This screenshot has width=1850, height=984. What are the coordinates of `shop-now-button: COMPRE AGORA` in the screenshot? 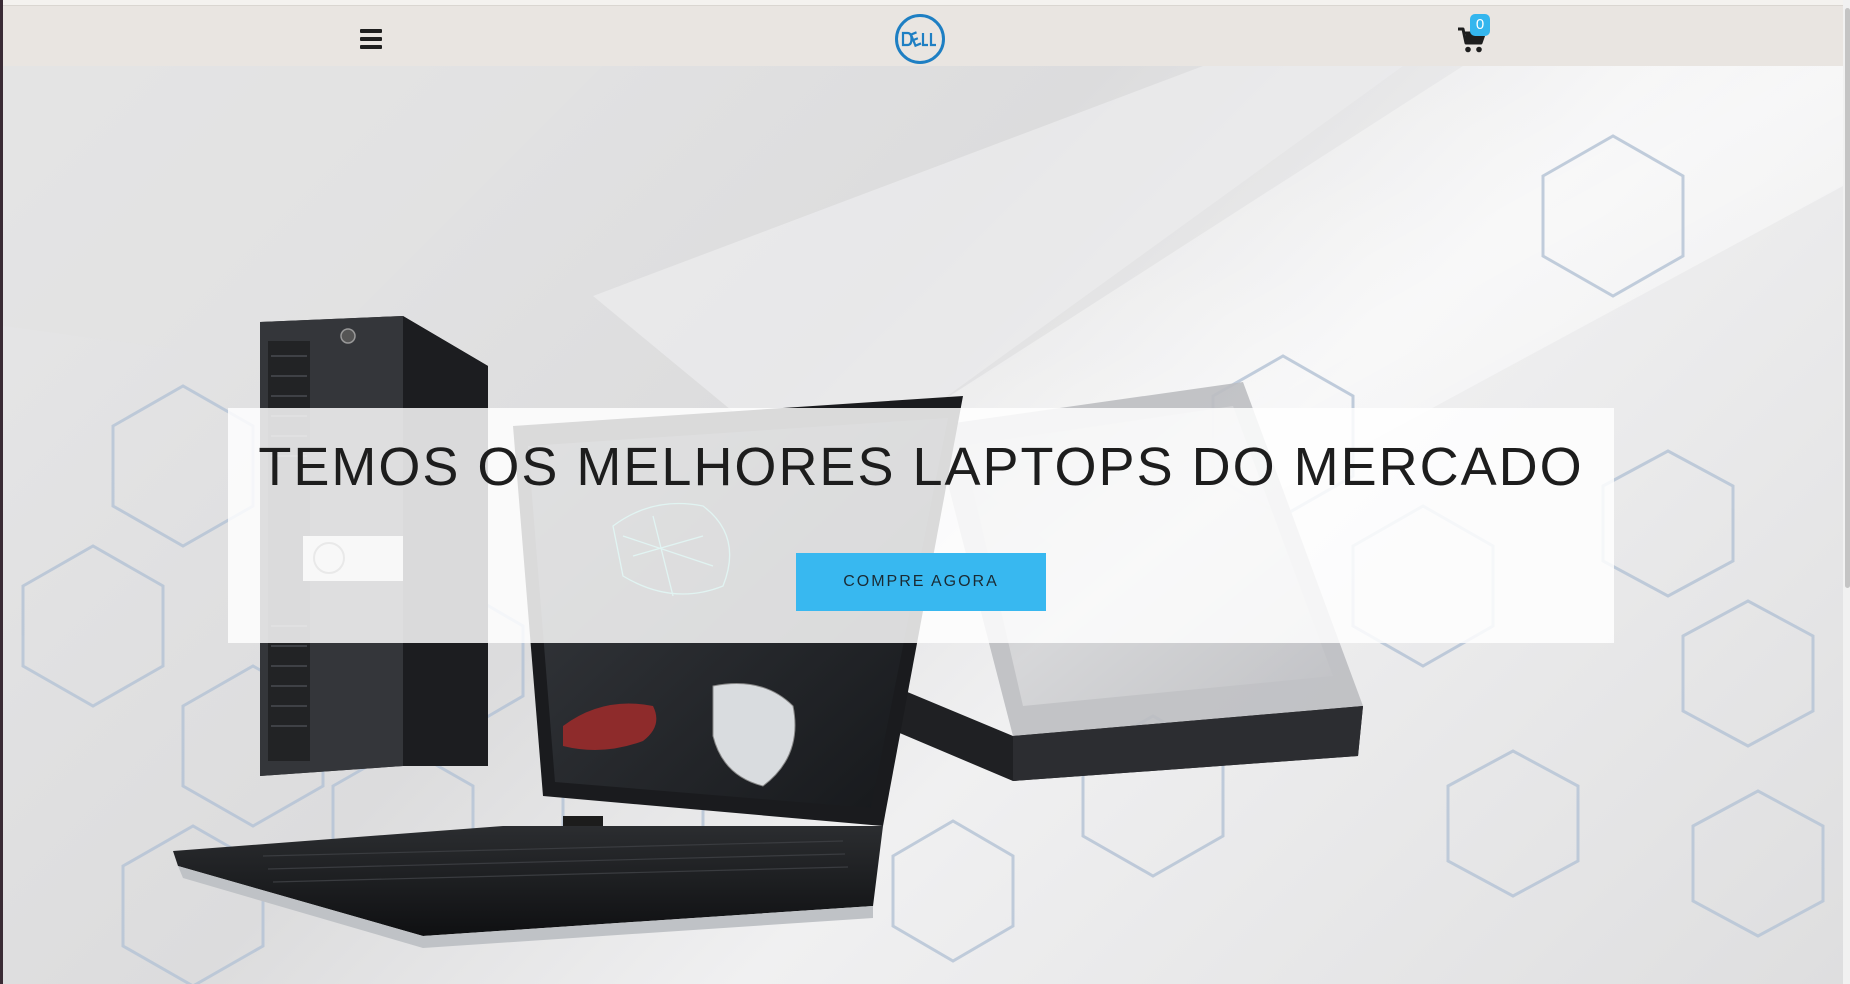 It's located at (921, 582).